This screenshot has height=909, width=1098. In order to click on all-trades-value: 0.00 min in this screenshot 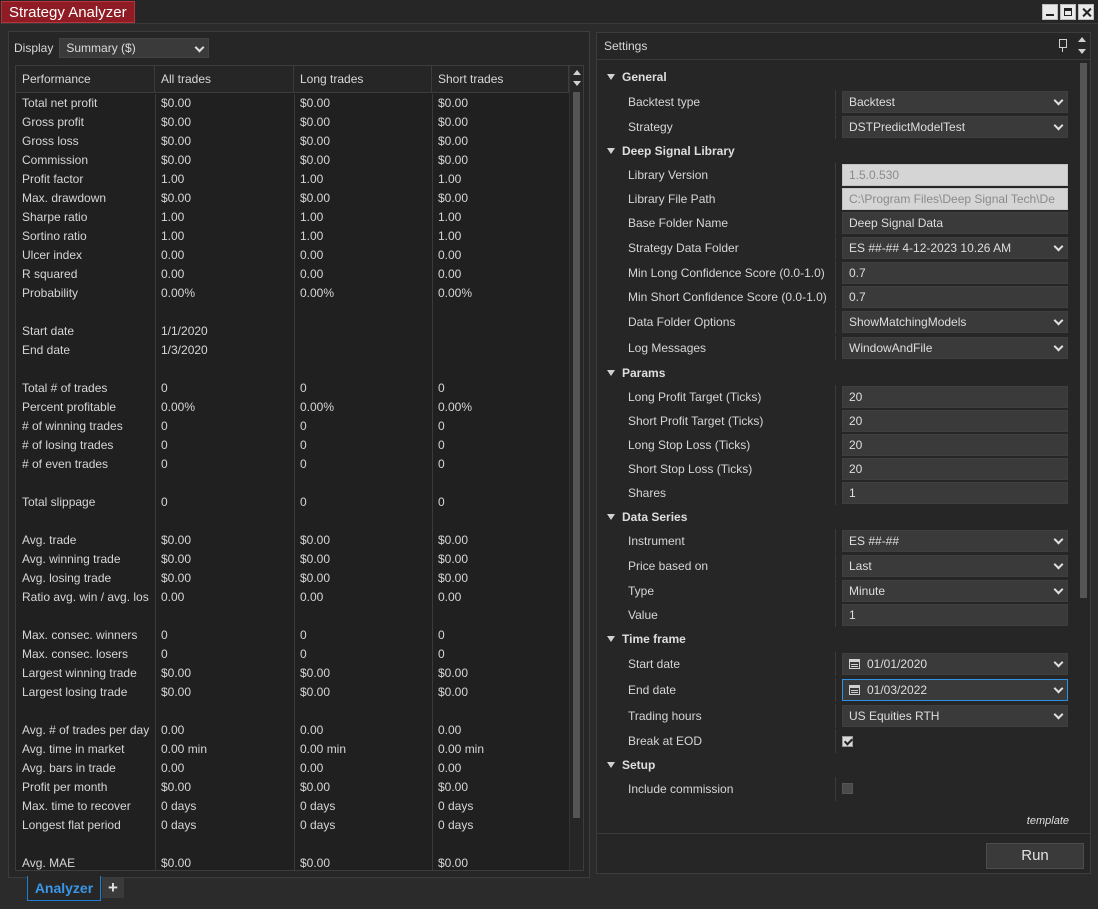, I will do `click(184, 749)`.